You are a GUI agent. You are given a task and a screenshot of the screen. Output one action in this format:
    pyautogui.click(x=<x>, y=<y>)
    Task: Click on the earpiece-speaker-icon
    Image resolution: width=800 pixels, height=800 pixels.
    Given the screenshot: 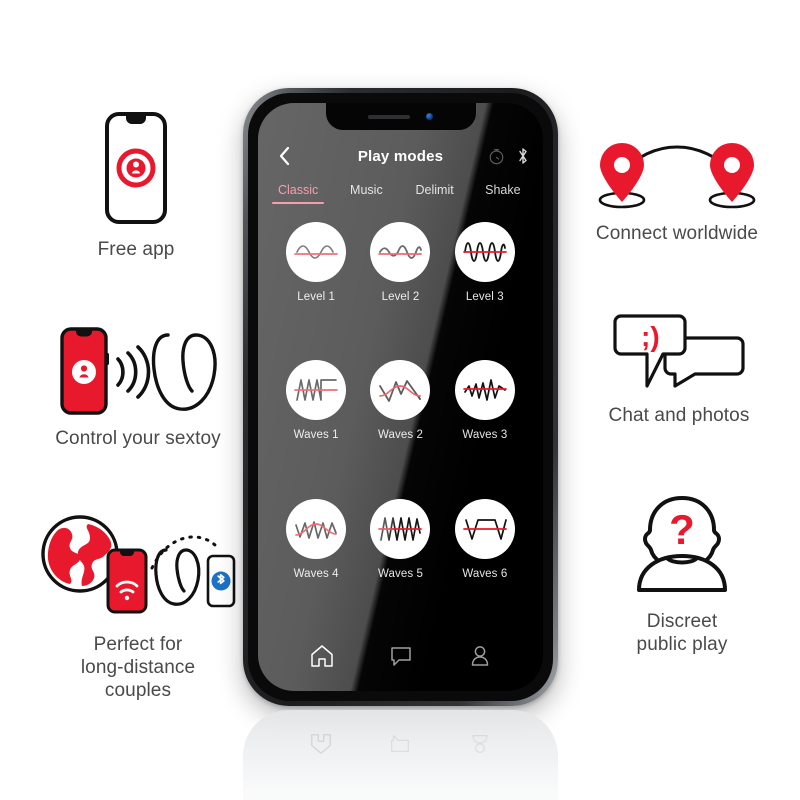 What is the action you would take?
    pyautogui.click(x=389, y=116)
    